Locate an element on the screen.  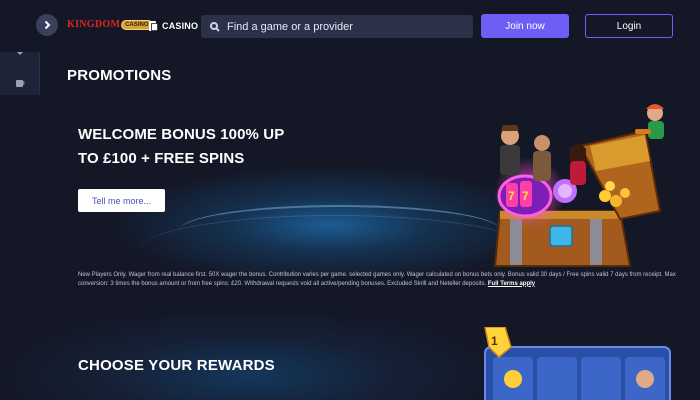
top-header: KINGDOM CASINO CASINO Join now Login is located at coordinates (350, 26).